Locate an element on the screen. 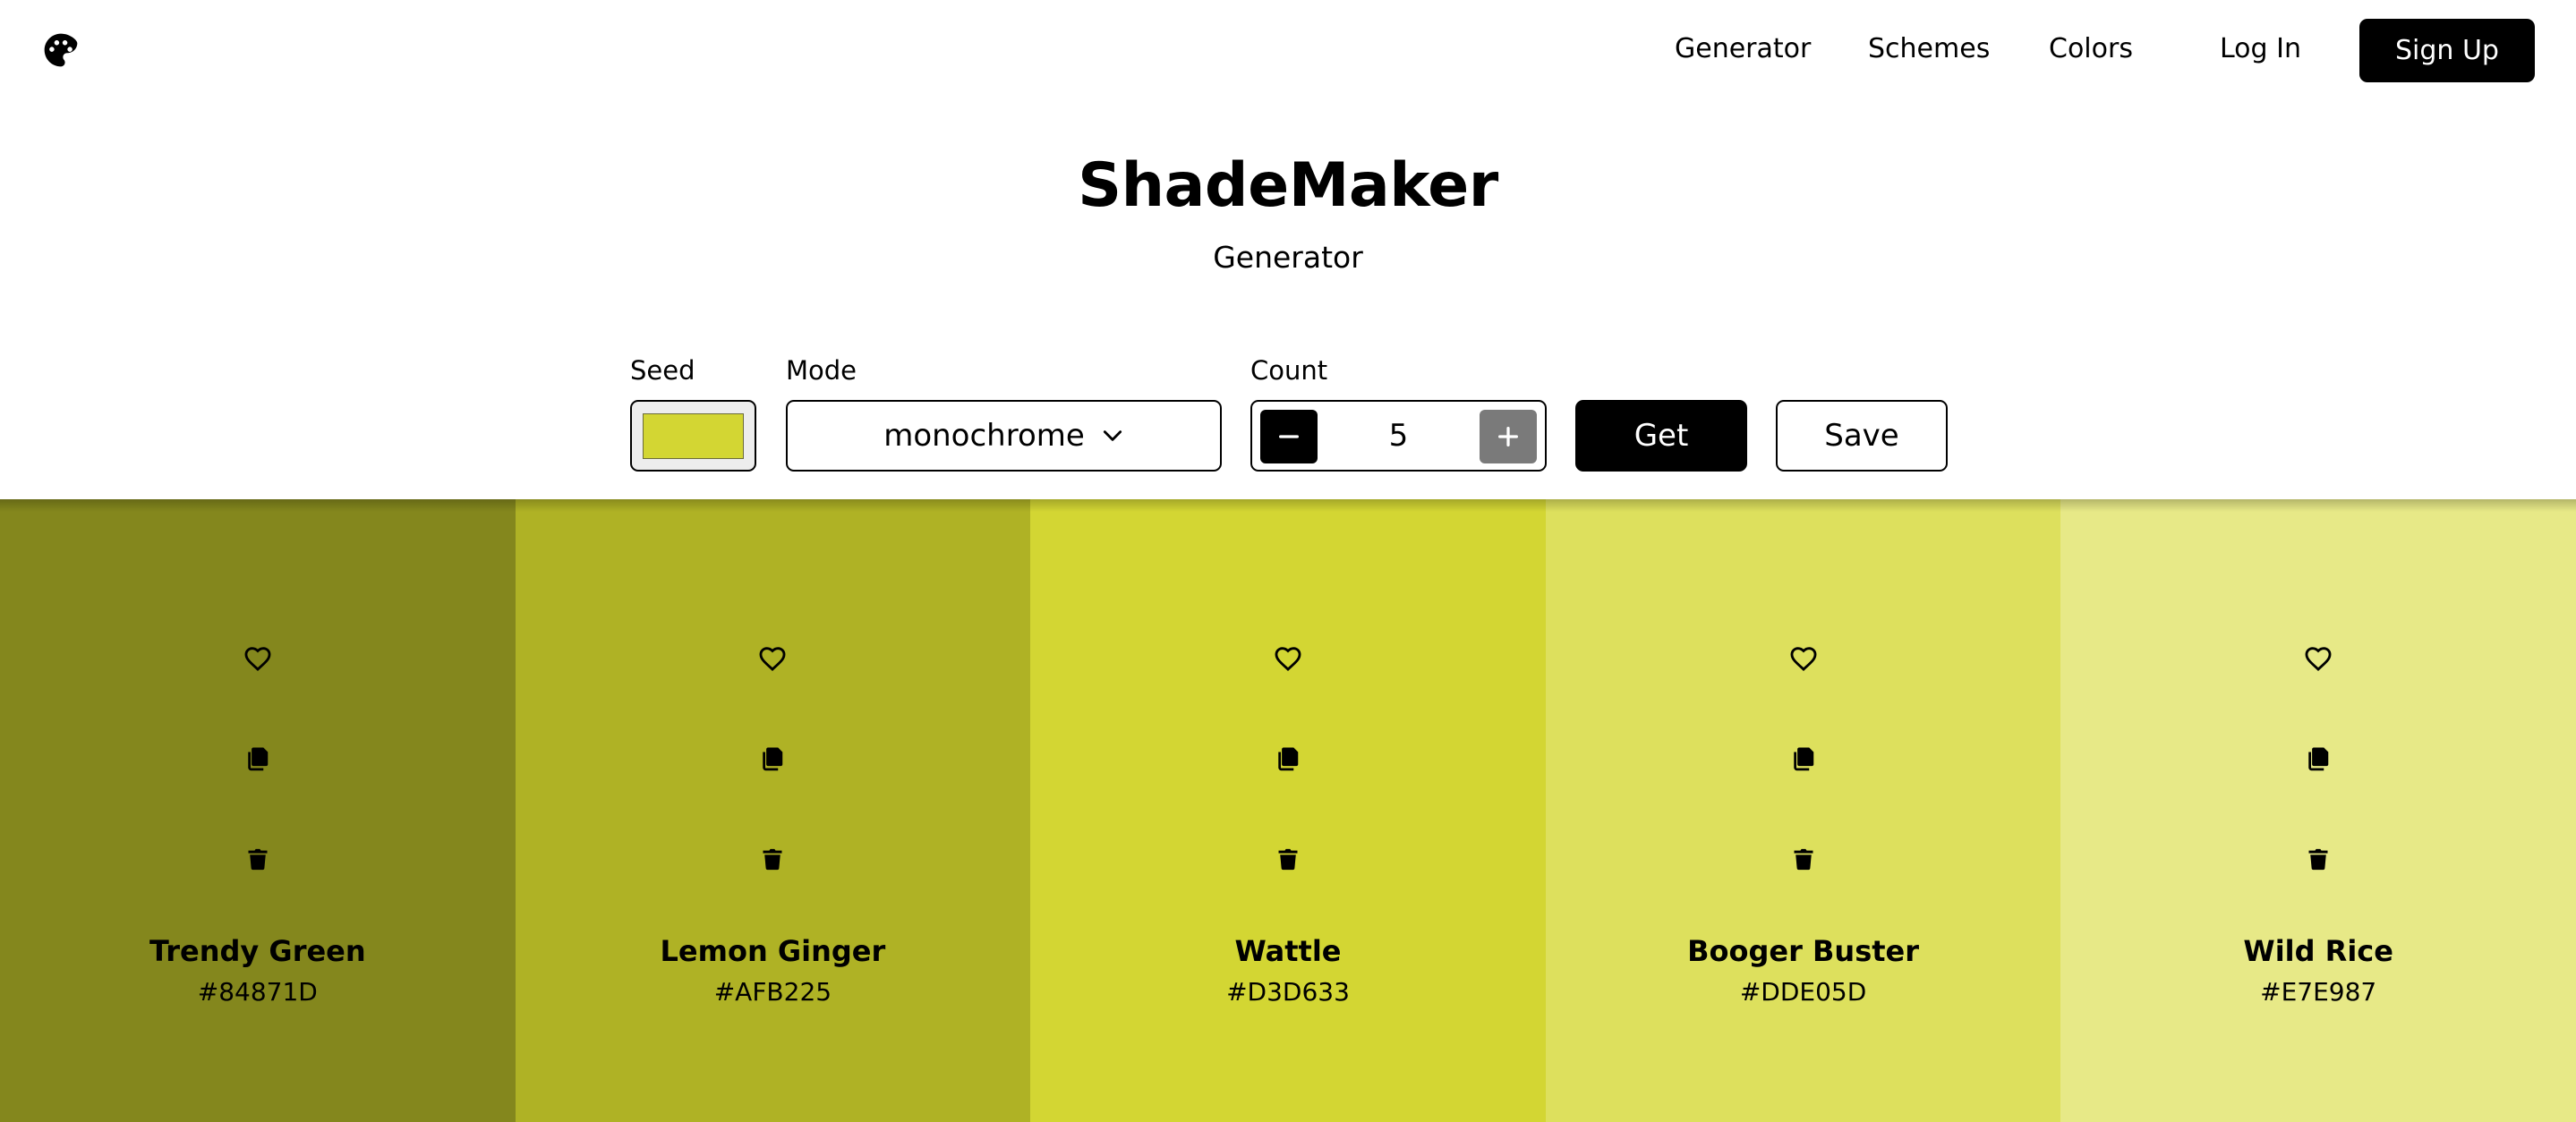 The width and height of the screenshot is (2576, 1122). page-title: ShadeMaker is located at coordinates (1288, 186).